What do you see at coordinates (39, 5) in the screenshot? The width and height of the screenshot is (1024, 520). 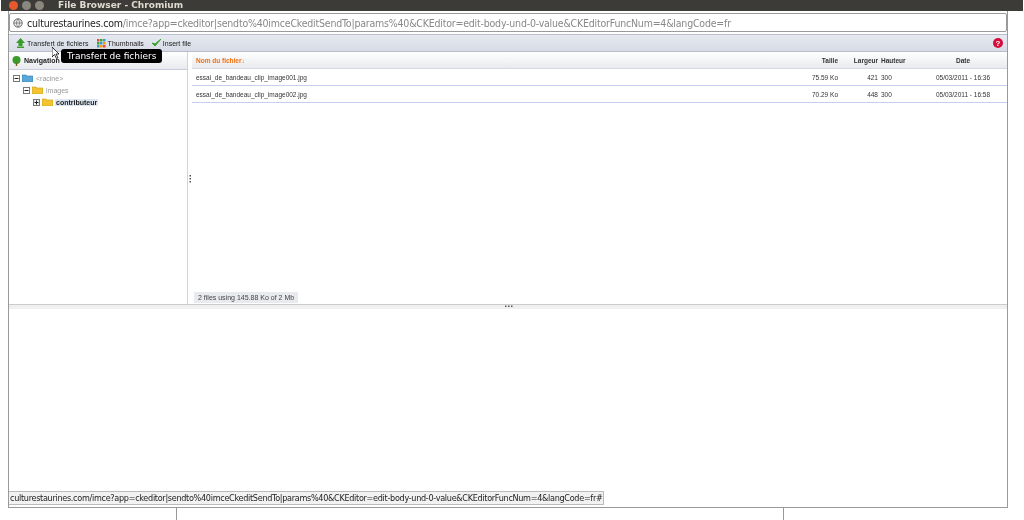 I see `maximize-icon` at bounding box center [39, 5].